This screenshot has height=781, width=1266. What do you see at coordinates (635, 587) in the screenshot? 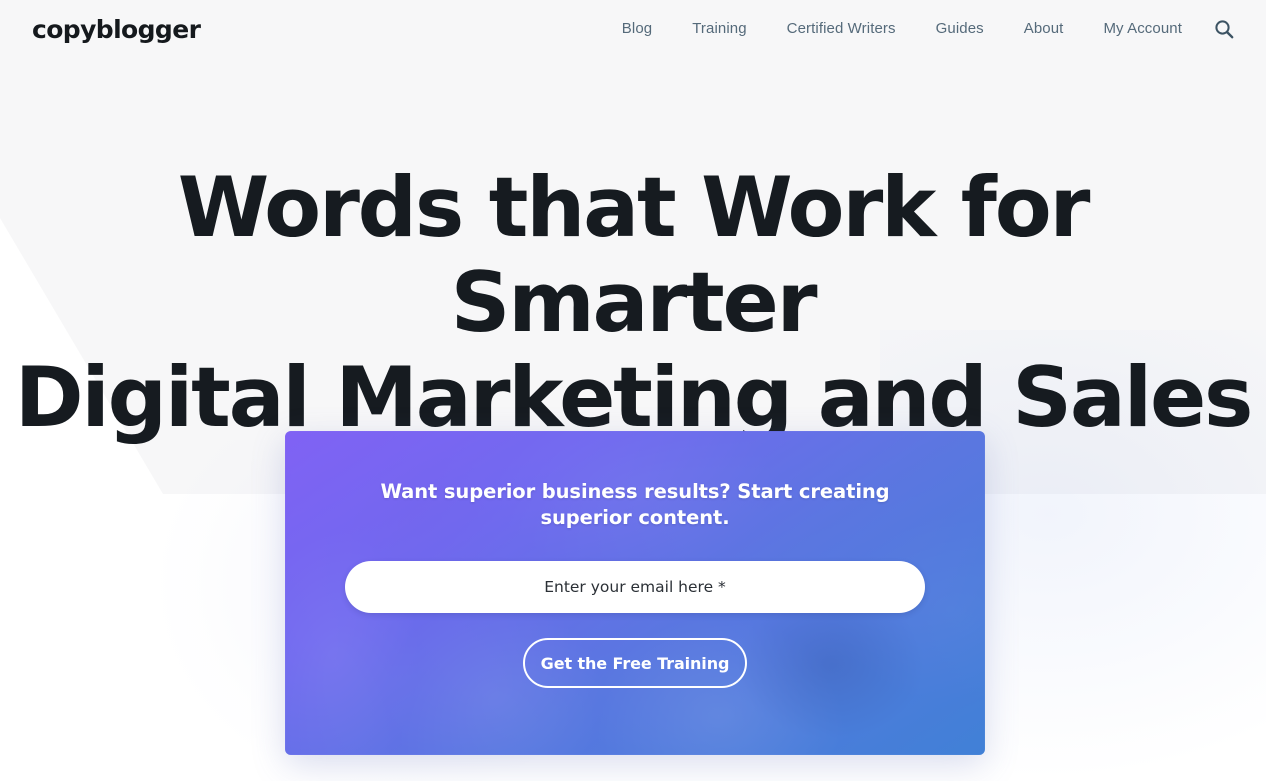
I see `email-input` at bounding box center [635, 587].